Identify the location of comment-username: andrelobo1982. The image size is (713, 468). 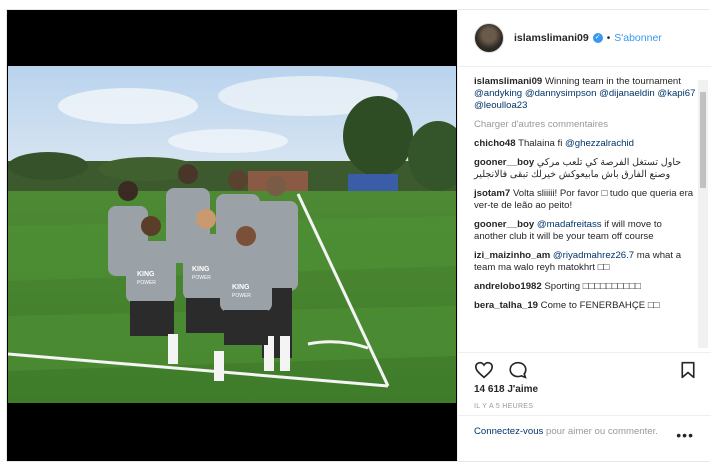
(508, 286).